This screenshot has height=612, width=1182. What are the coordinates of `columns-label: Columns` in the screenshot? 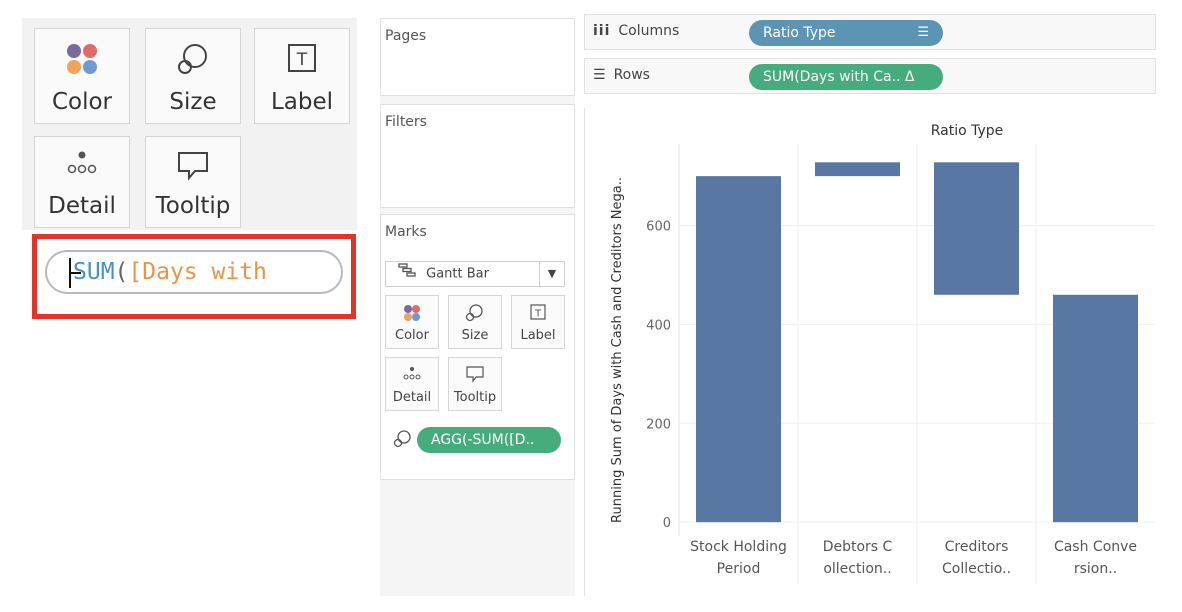 It's located at (649, 31).